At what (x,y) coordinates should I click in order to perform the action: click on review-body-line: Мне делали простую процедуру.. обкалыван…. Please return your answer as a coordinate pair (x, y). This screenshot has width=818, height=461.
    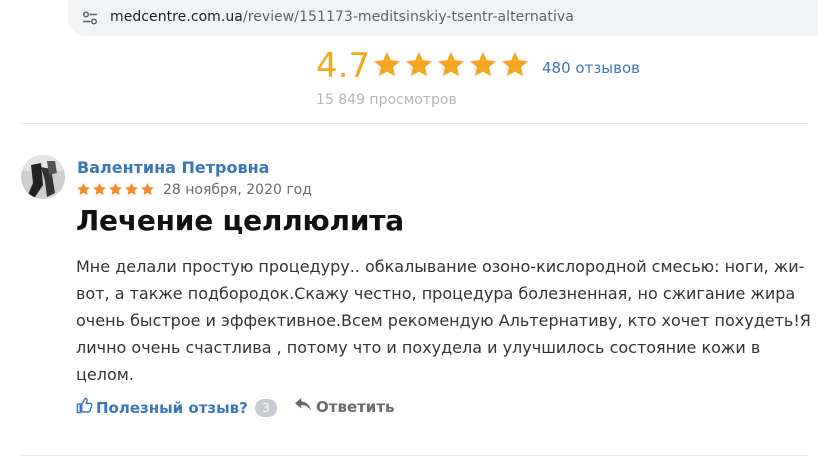
    Looking at the image, I should click on (440, 266).